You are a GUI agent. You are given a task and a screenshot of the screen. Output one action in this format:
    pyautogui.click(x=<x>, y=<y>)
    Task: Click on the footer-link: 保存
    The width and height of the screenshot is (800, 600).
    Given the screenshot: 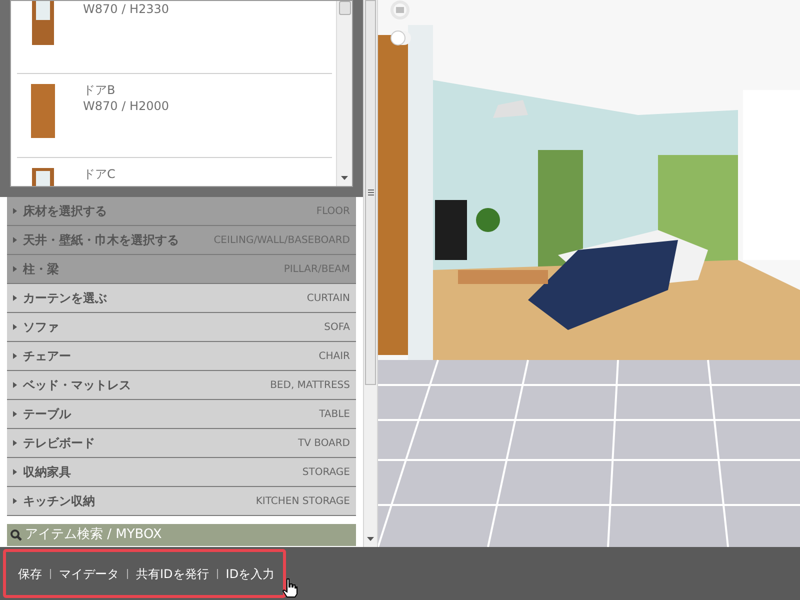 What is the action you would take?
    pyautogui.click(x=30, y=573)
    